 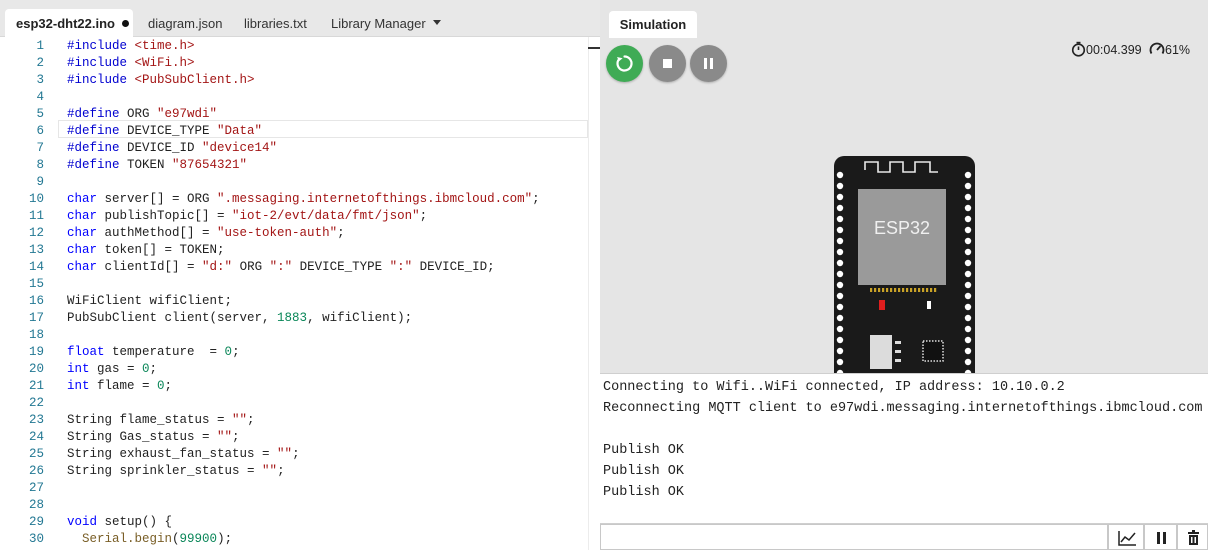 I want to click on chart-line-icon, so click(x=1127, y=538).